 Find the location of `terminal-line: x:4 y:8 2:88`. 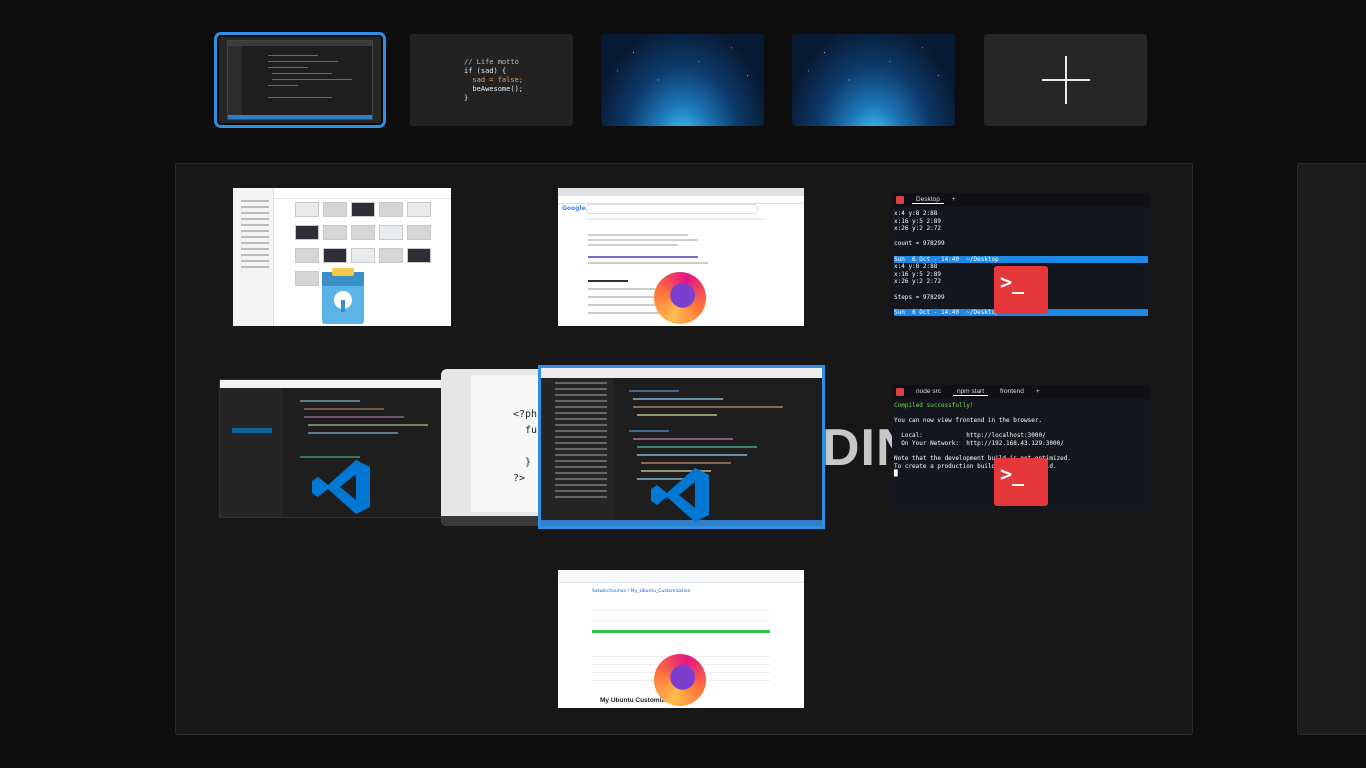

terminal-line: x:4 y:8 2:88 is located at coordinates (916, 213).